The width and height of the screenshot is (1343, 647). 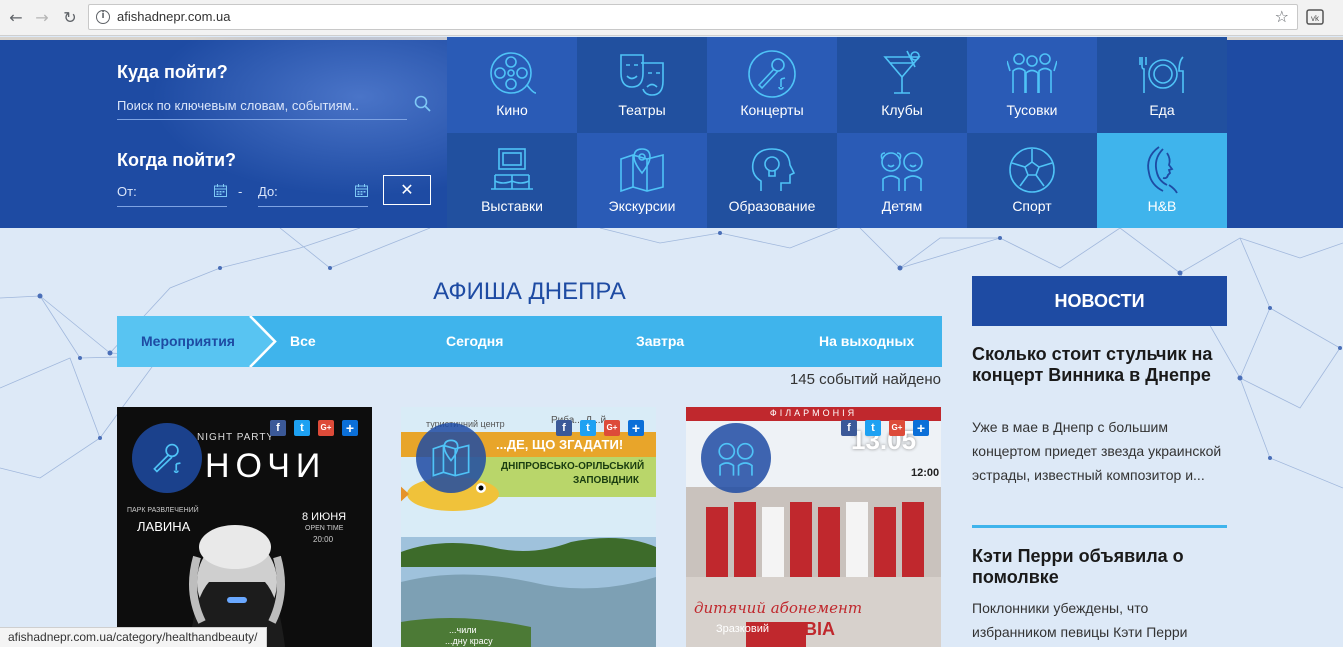 I want to click on category-label: Образование, so click(x=772, y=206).